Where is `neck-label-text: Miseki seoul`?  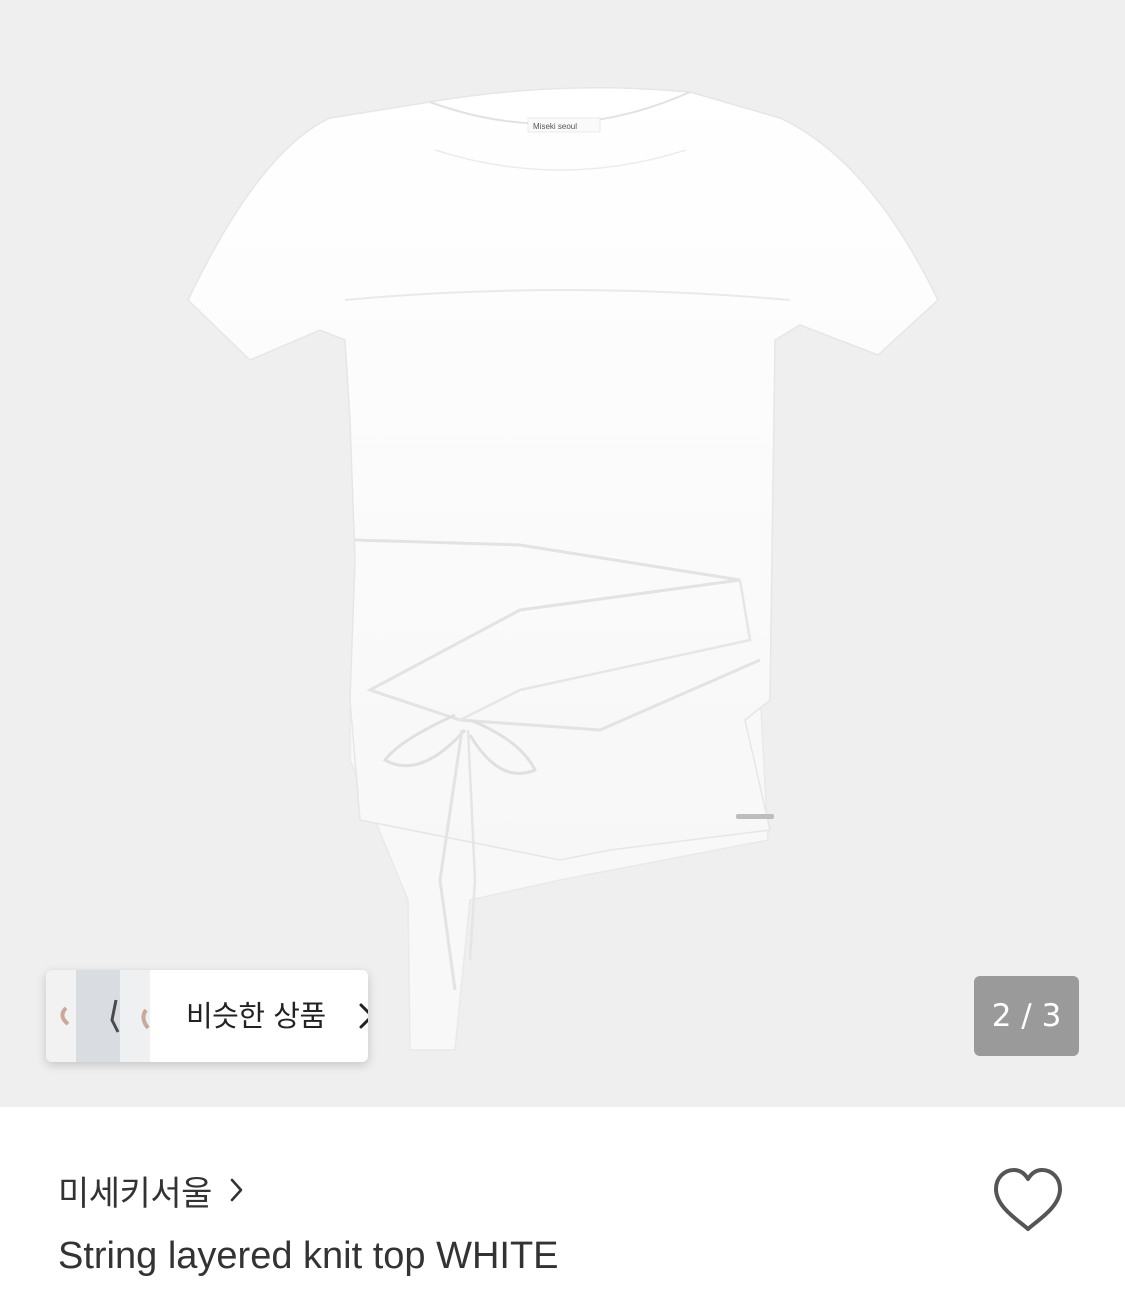
neck-label-text: Miseki seoul is located at coordinates (555, 126).